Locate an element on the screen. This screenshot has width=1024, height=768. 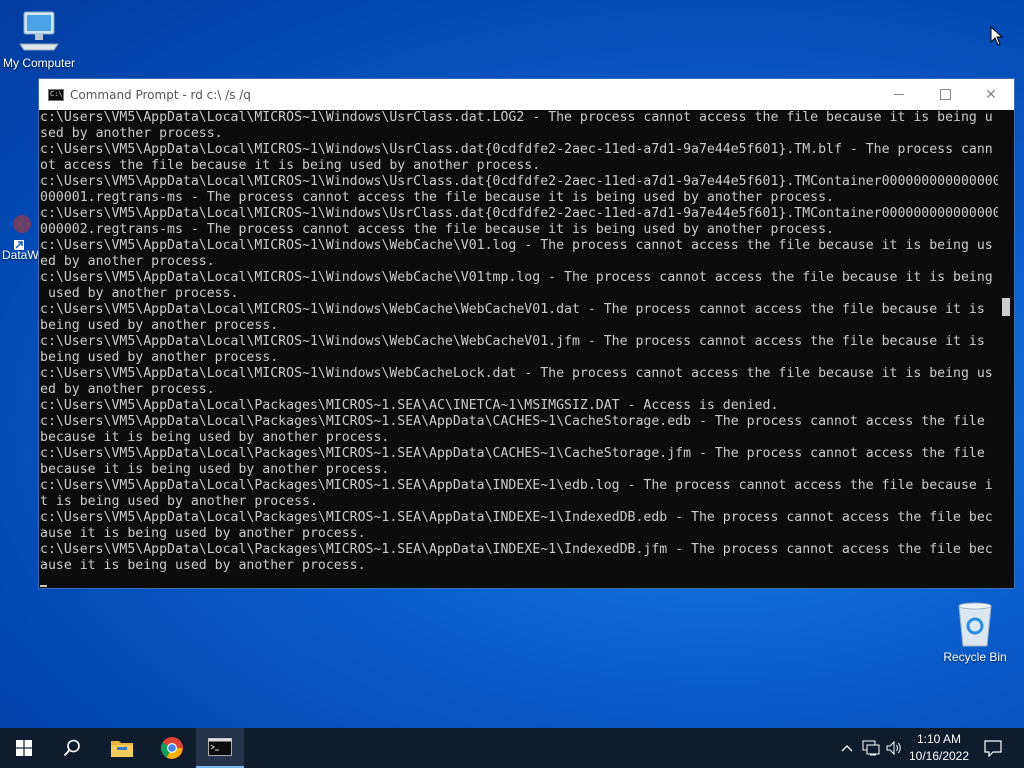
action-center-button is located at coordinates (993, 748).